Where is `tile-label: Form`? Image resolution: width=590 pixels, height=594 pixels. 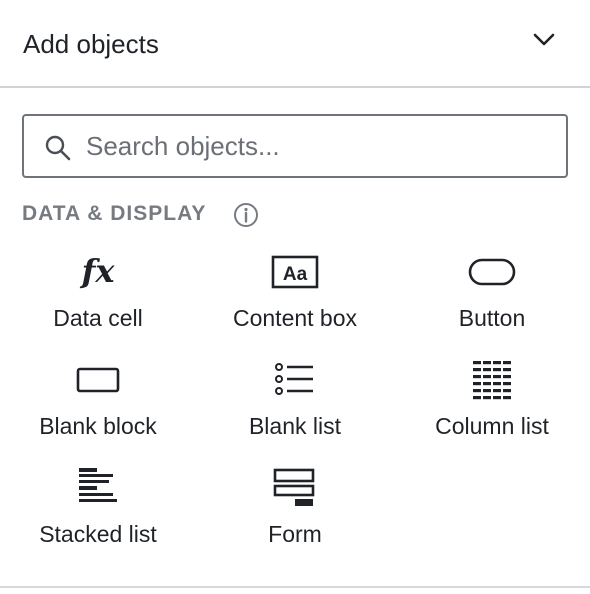
tile-label: Form is located at coordinates (295, 534).